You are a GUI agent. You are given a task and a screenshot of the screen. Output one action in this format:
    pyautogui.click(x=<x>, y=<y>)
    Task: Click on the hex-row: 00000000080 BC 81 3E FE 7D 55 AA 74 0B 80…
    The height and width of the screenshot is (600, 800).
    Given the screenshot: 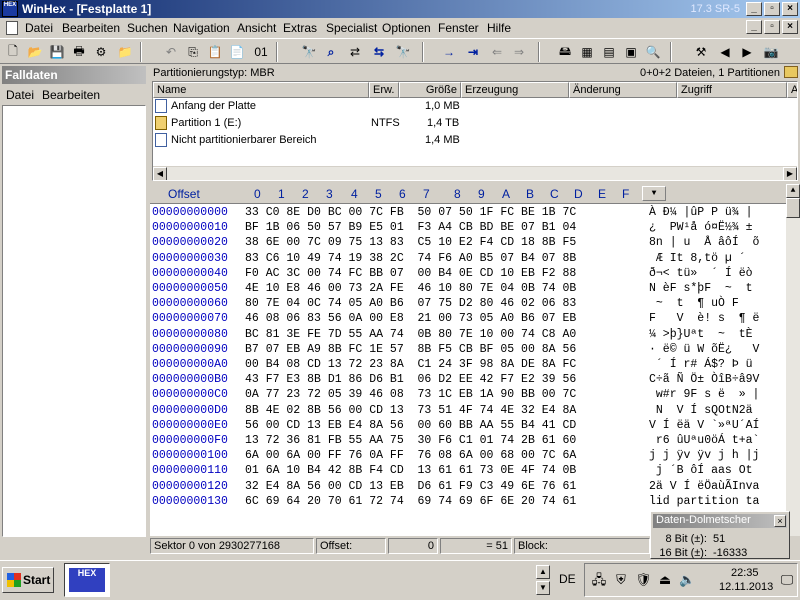 What is the action you would take?
    pyautogui.click(x=470, y=336)
    